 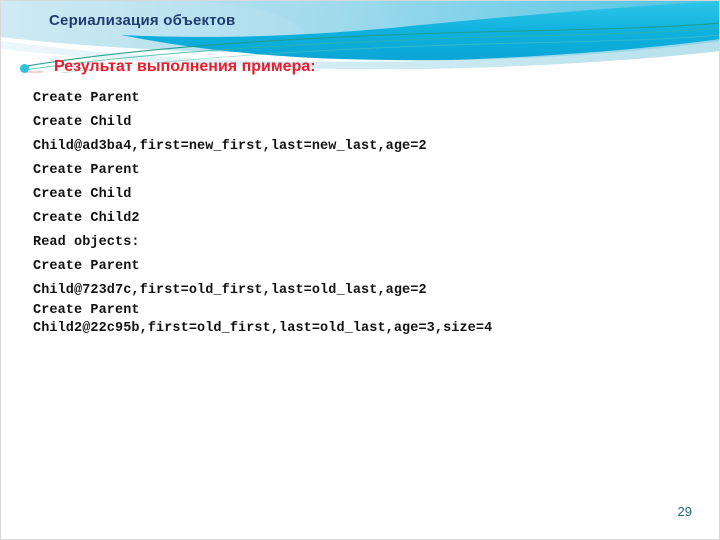 I want to click on bullet-dot-icon, so click(x=24, y=68).